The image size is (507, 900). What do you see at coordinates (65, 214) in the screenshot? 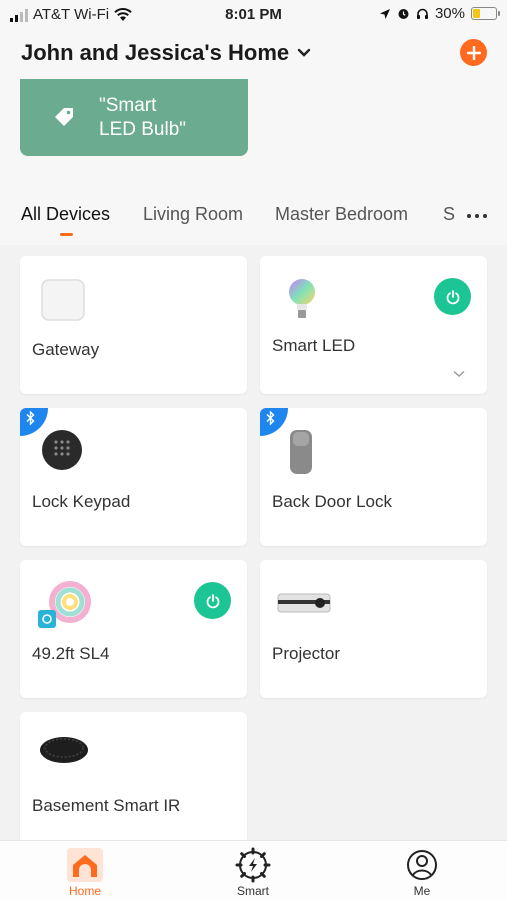
I see `tab-all-devices: All Devices` at bounding box center [65, 214].